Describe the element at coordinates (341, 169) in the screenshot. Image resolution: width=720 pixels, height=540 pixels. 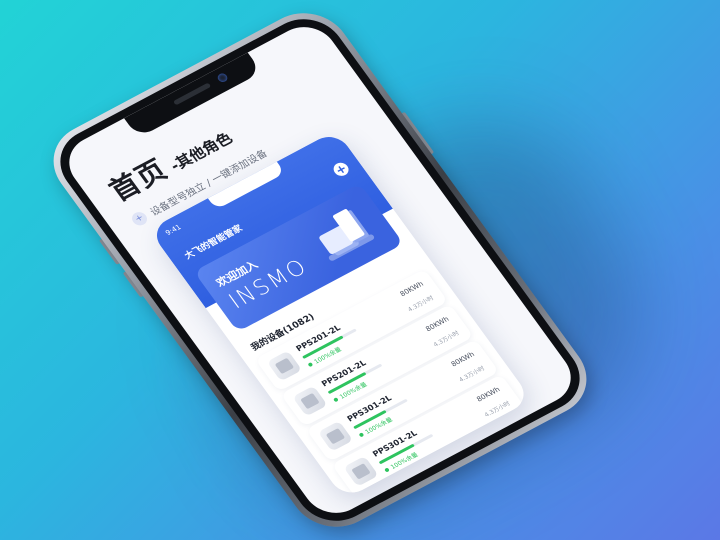
I see `plus-circle-icon: +` at that location.